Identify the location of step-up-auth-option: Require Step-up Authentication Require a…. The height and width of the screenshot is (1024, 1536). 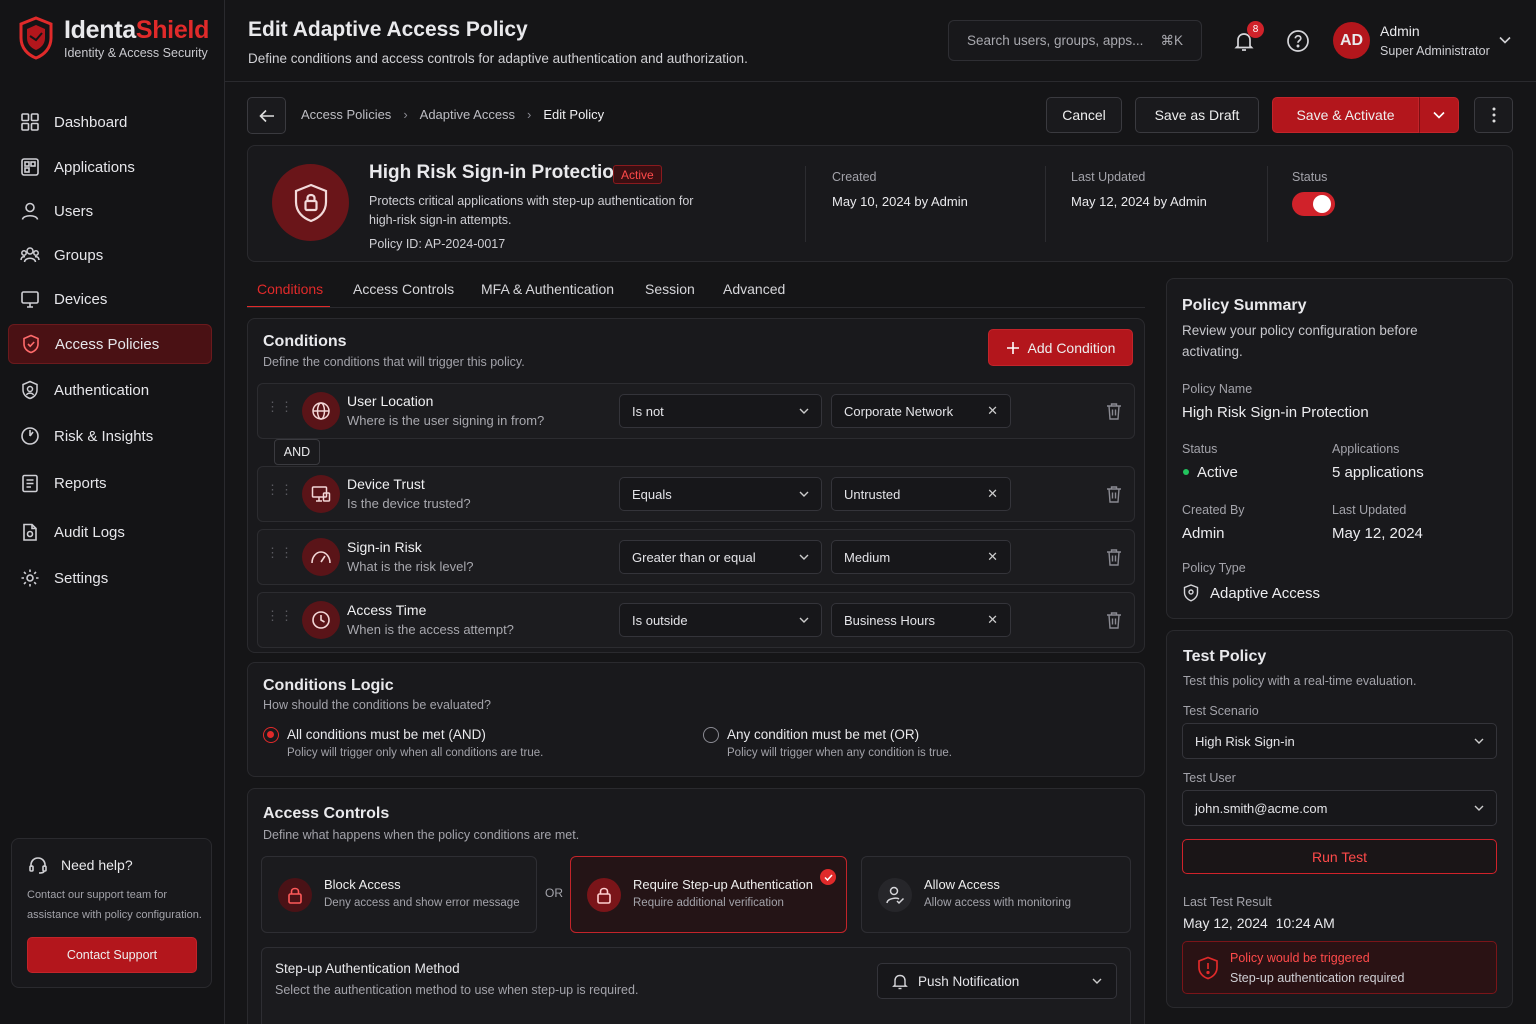
(708, 894).